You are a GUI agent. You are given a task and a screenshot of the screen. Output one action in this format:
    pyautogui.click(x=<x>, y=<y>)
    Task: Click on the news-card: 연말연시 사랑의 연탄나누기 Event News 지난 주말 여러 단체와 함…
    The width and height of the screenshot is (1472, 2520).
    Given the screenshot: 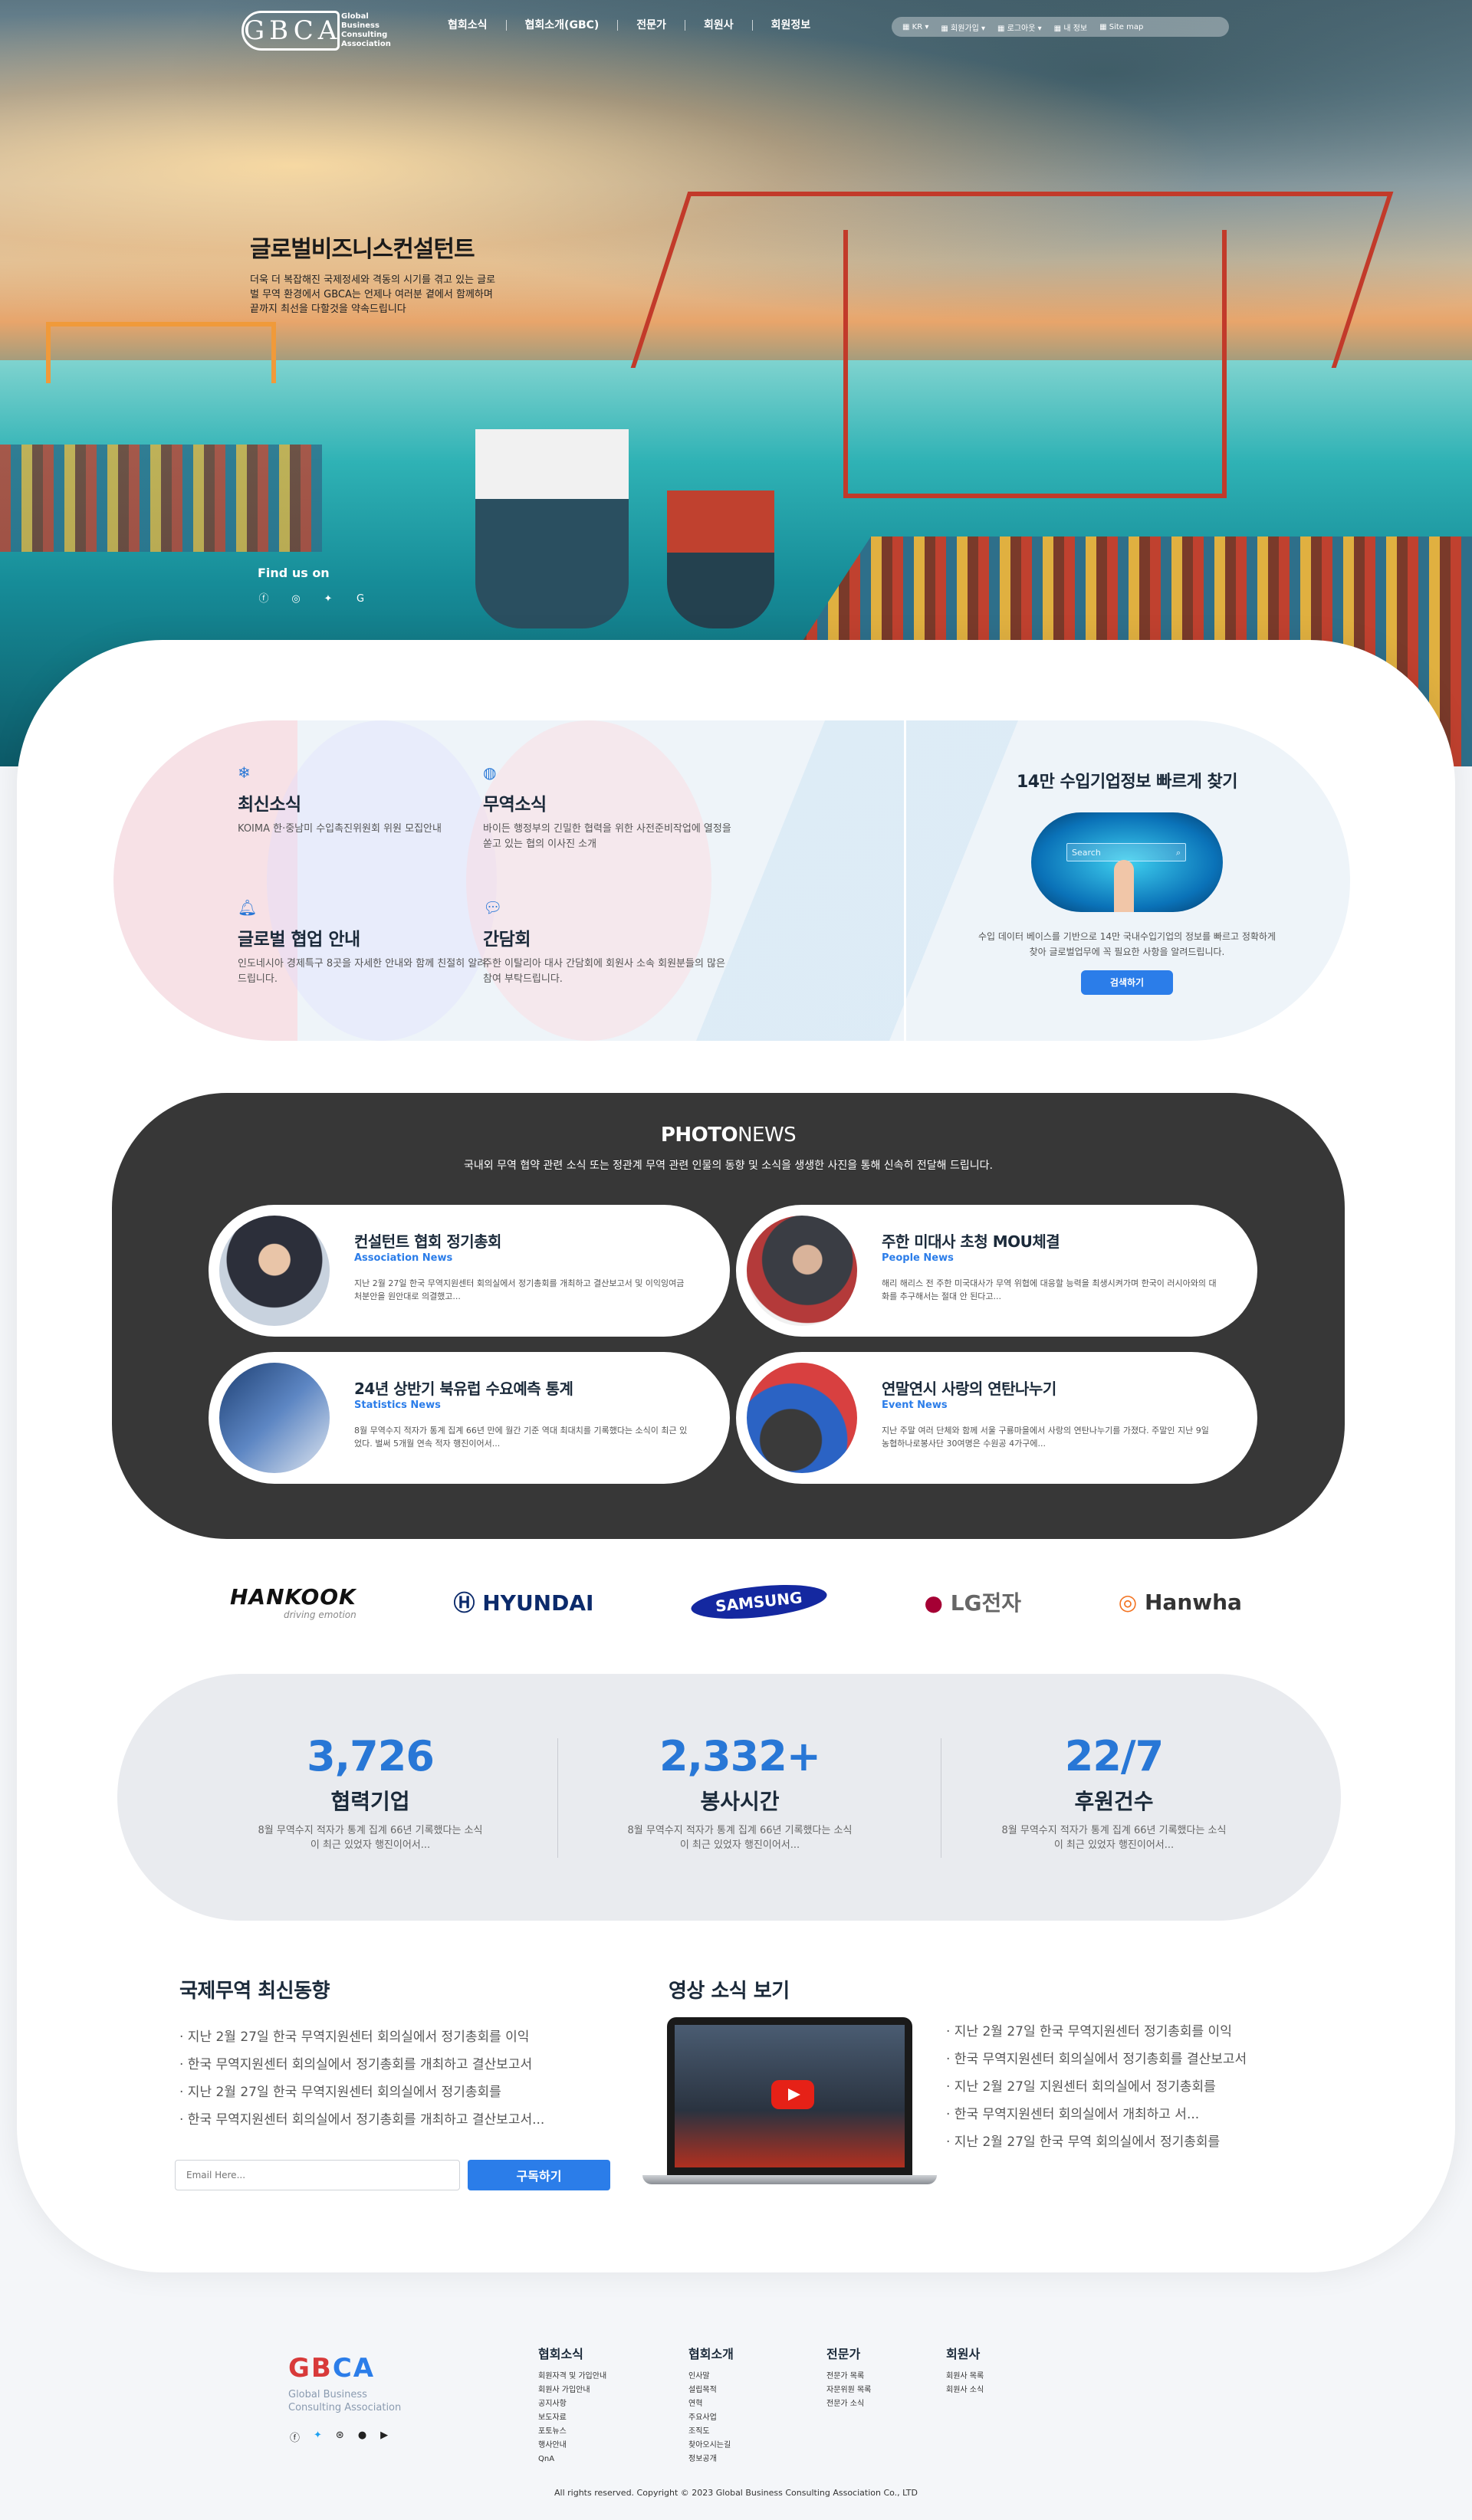 What is the action you would take?
    pyautogui.click(x=997, y=1418)
    